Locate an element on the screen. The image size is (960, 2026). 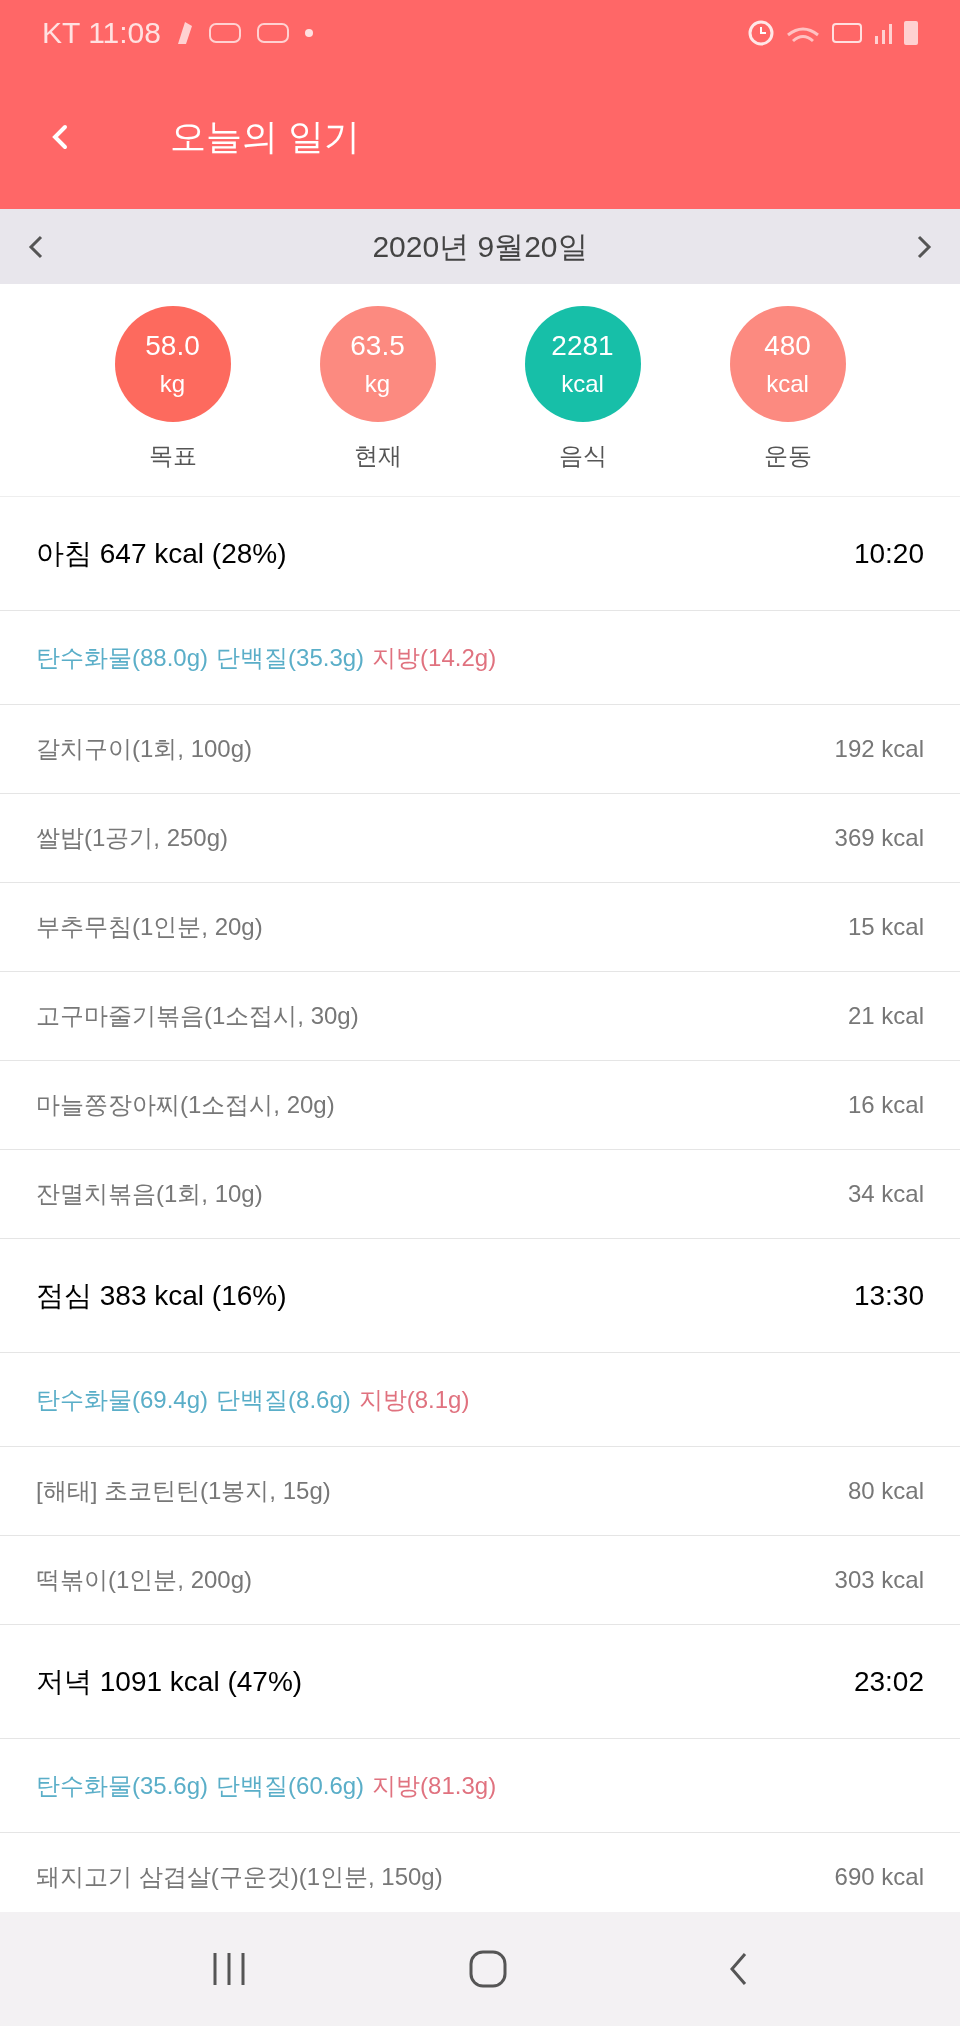
protein-label: 단백질(35.3g) is located at coordinates (290, 657).